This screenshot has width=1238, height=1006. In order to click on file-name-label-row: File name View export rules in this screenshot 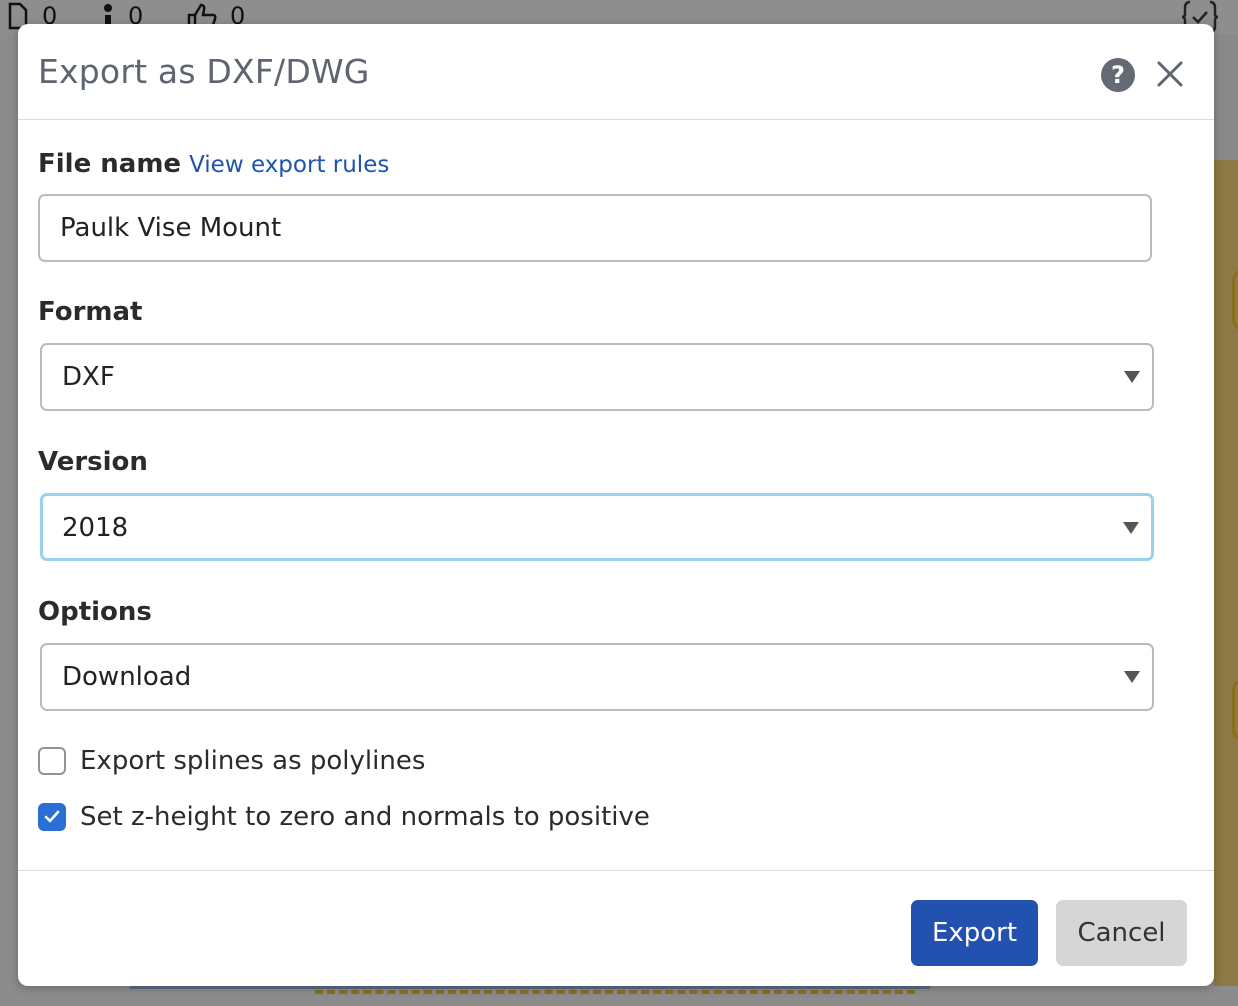, I will do `click(213, 164)`.